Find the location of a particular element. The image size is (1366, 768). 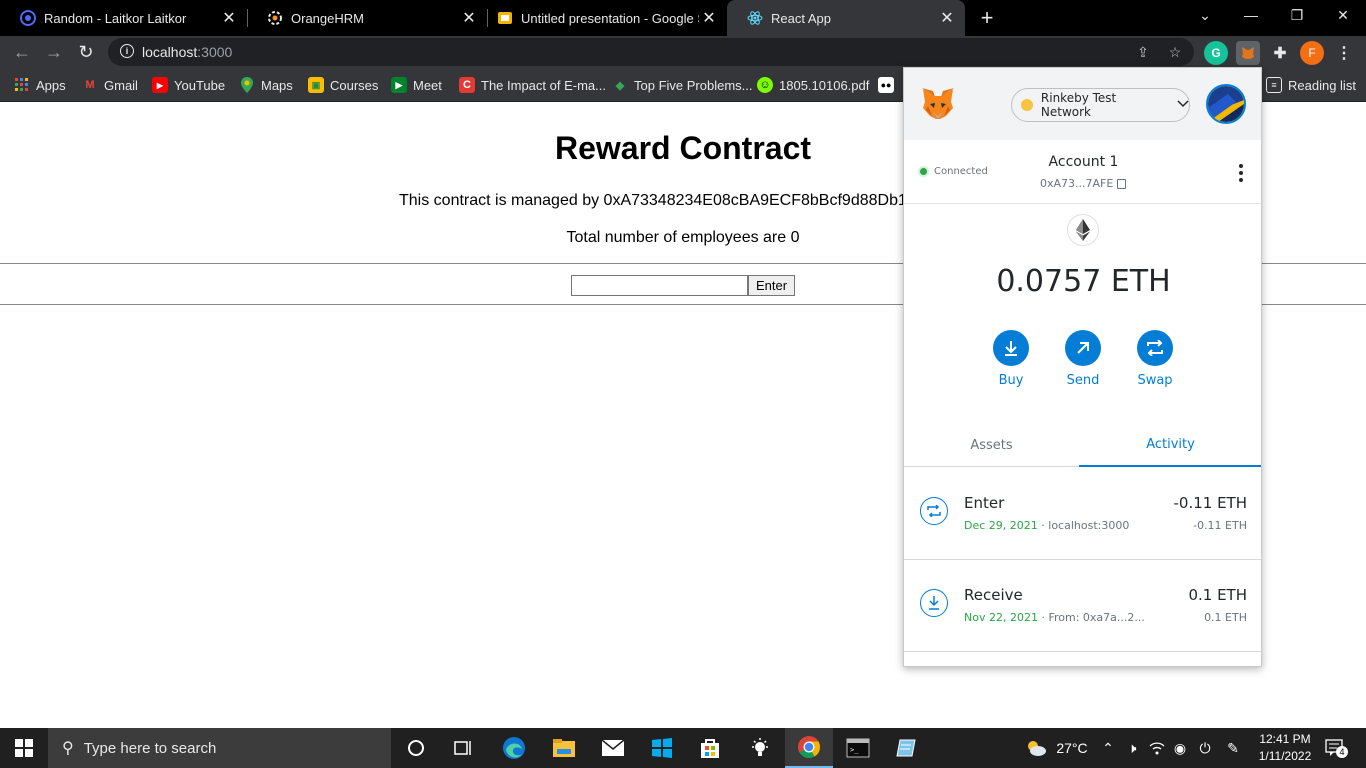

pen-ink-icon: ✎ is located at coordinates (1233, 748).